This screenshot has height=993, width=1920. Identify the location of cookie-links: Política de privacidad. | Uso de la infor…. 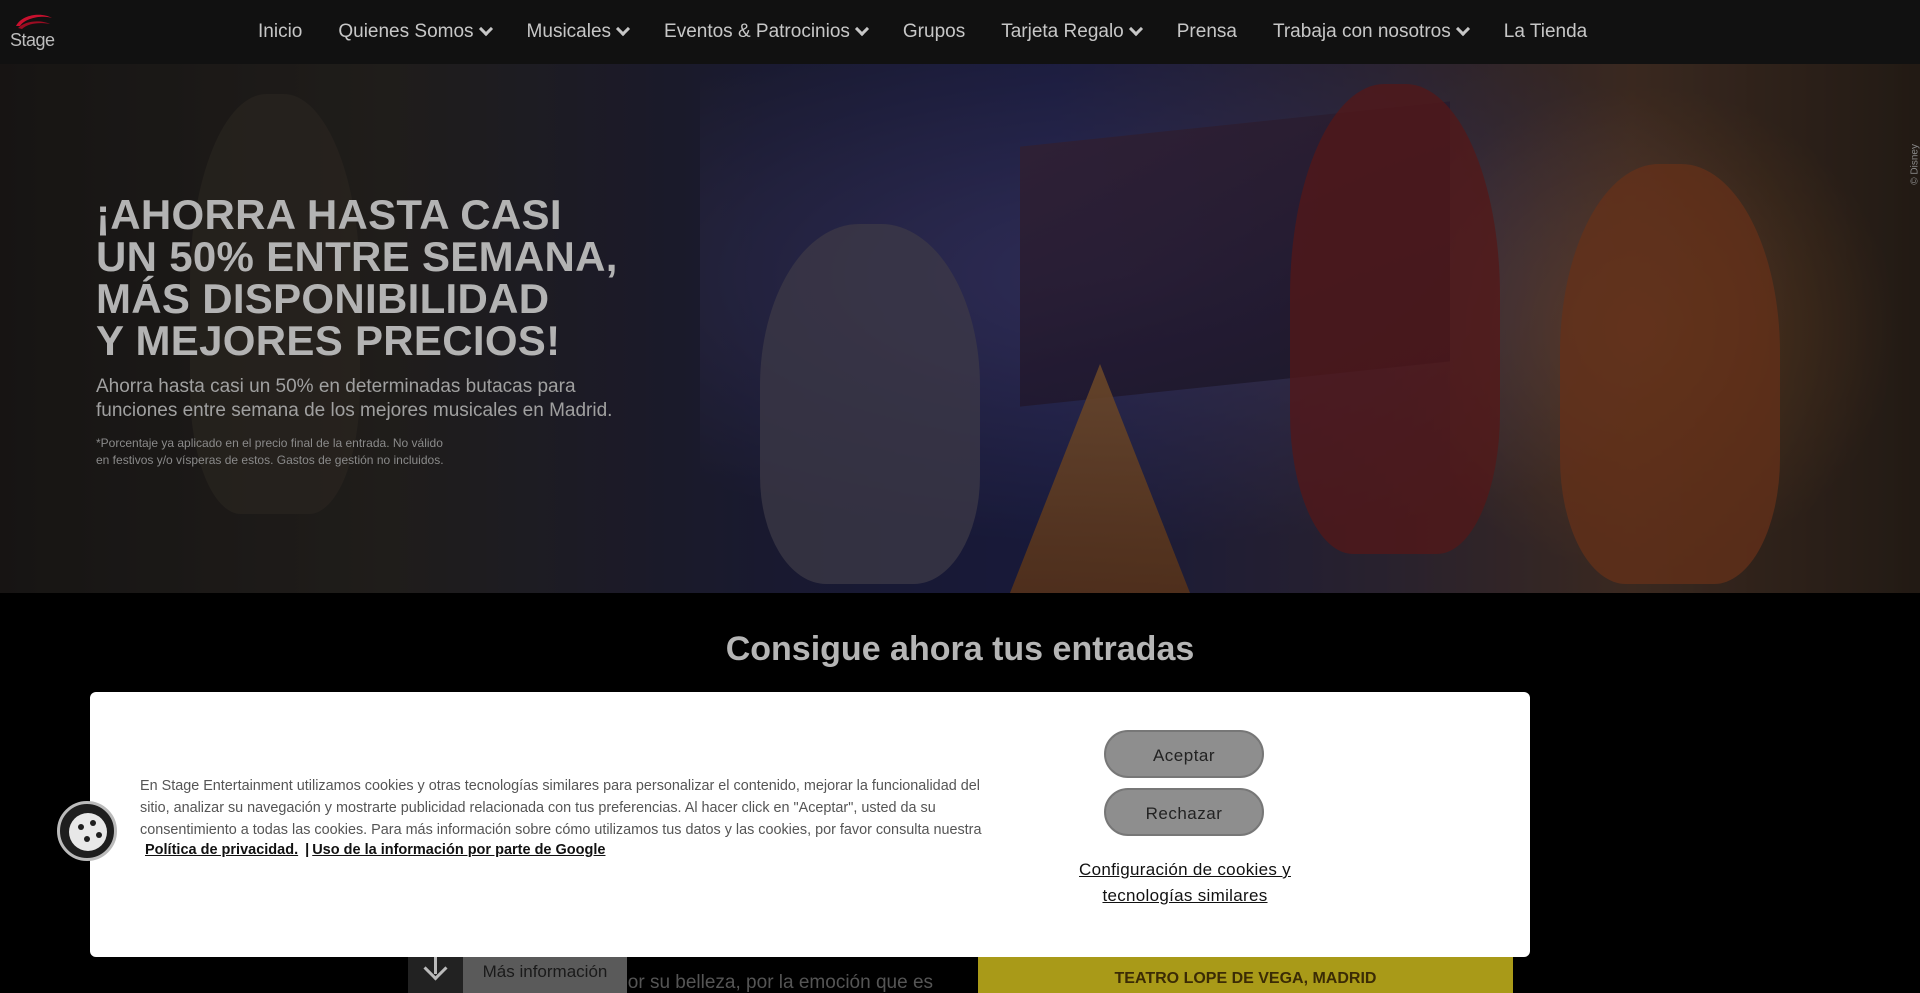
(375, 850).